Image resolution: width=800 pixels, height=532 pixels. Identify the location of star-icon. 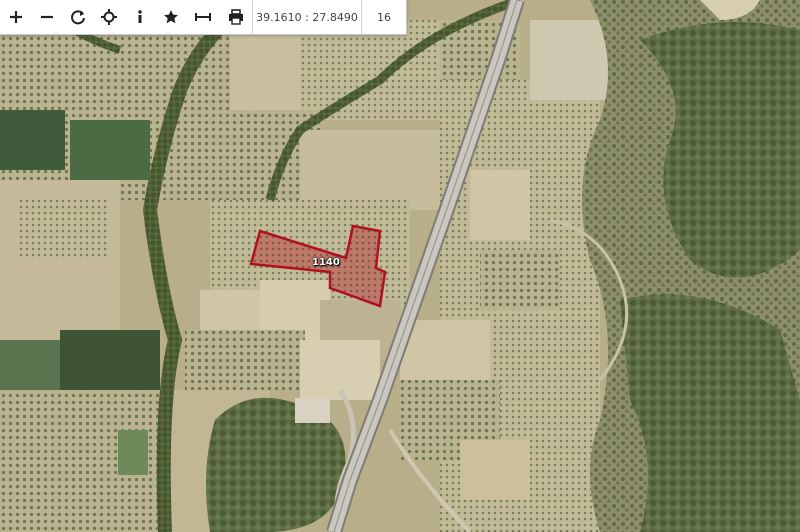
(170, 17).